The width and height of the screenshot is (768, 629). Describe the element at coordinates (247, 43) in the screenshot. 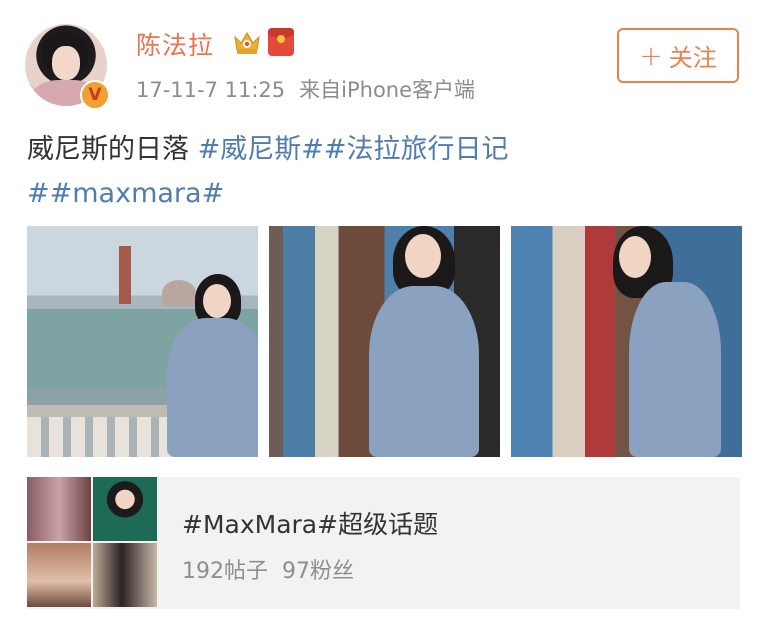

I see `crown-icon` at that location.